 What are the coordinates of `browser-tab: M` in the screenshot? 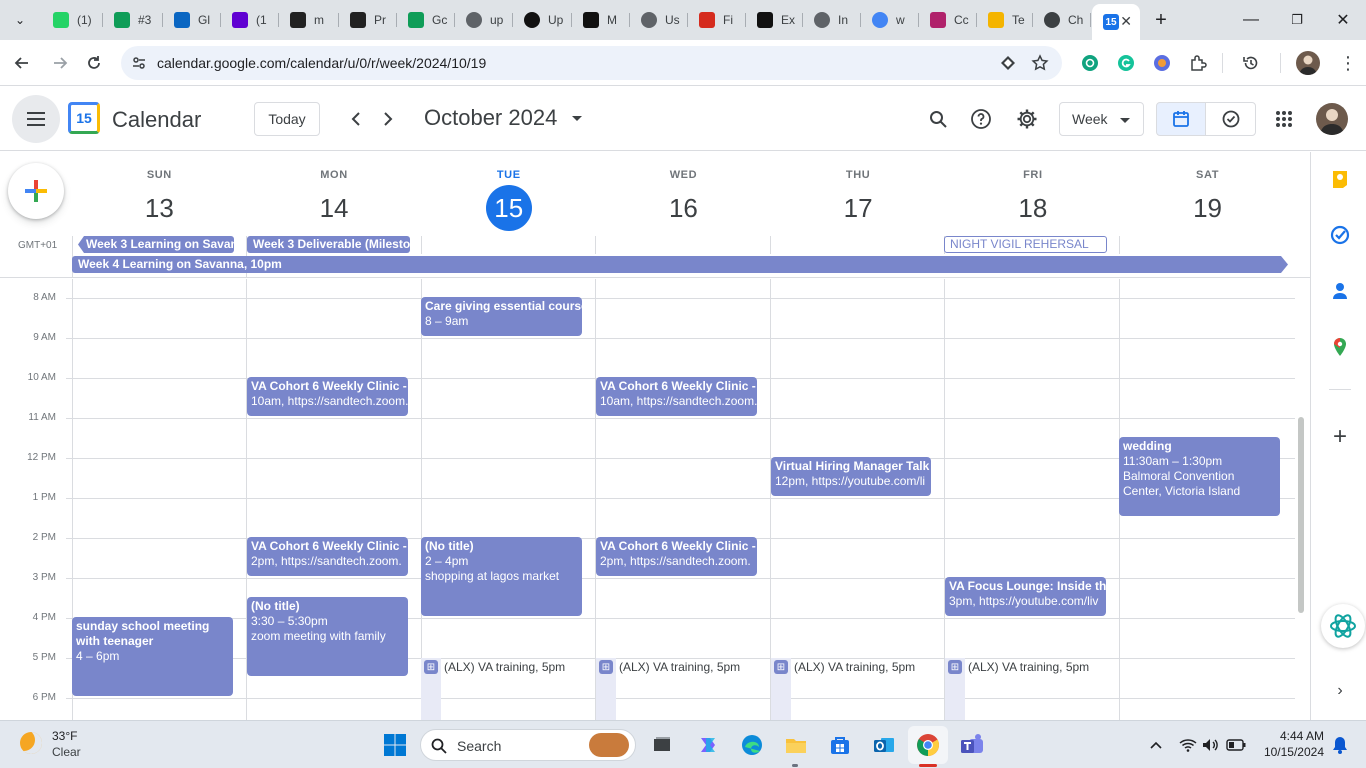 It's located at (601, 20).